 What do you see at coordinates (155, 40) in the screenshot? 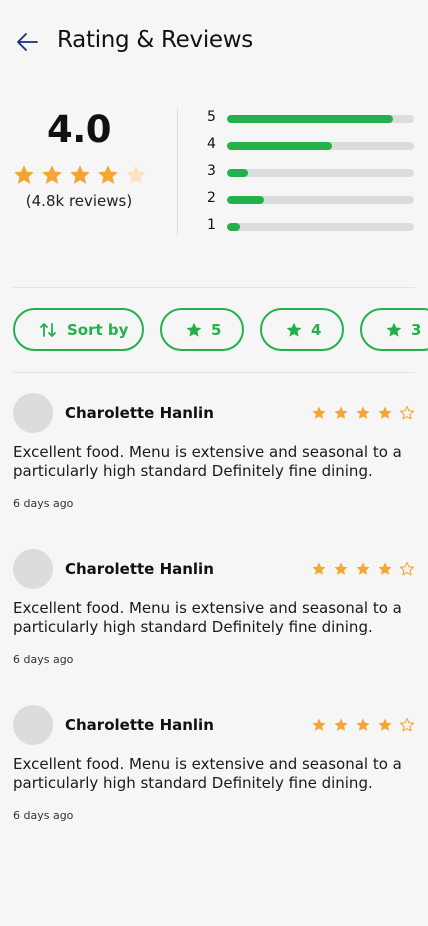
I see `page-title: Rating & Reviews` at bounding box center [155, 40].